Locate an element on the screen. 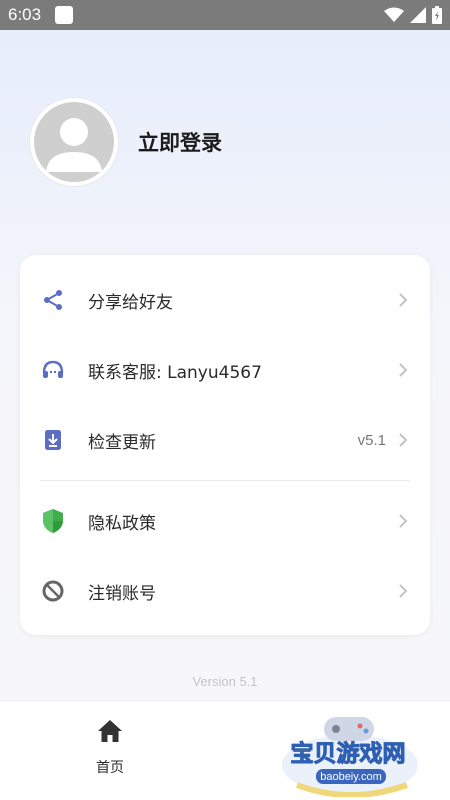 The image size is (450, 800). signal-icon is located at coordinates (418, 15).